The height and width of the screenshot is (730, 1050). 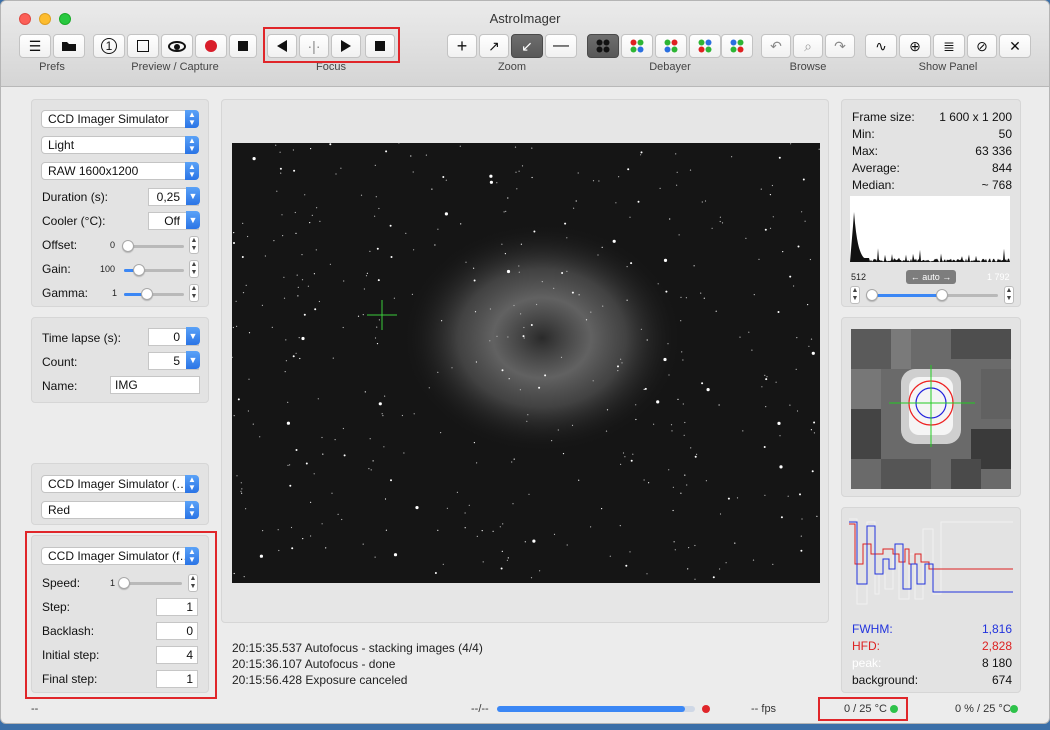 I want to click on histogram-low-stepper: ▲ ▼, so click(x=855, y=295).